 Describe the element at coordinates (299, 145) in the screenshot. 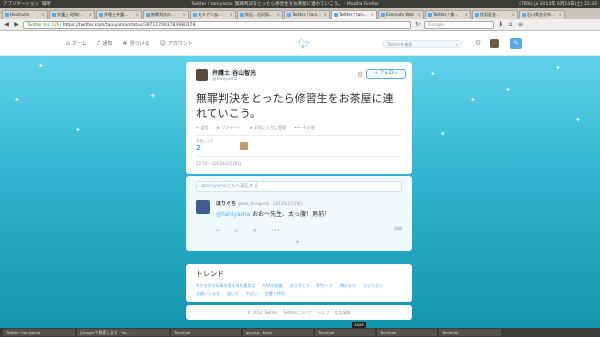

I see `favorites-stats: お気に入り 2` at that location.